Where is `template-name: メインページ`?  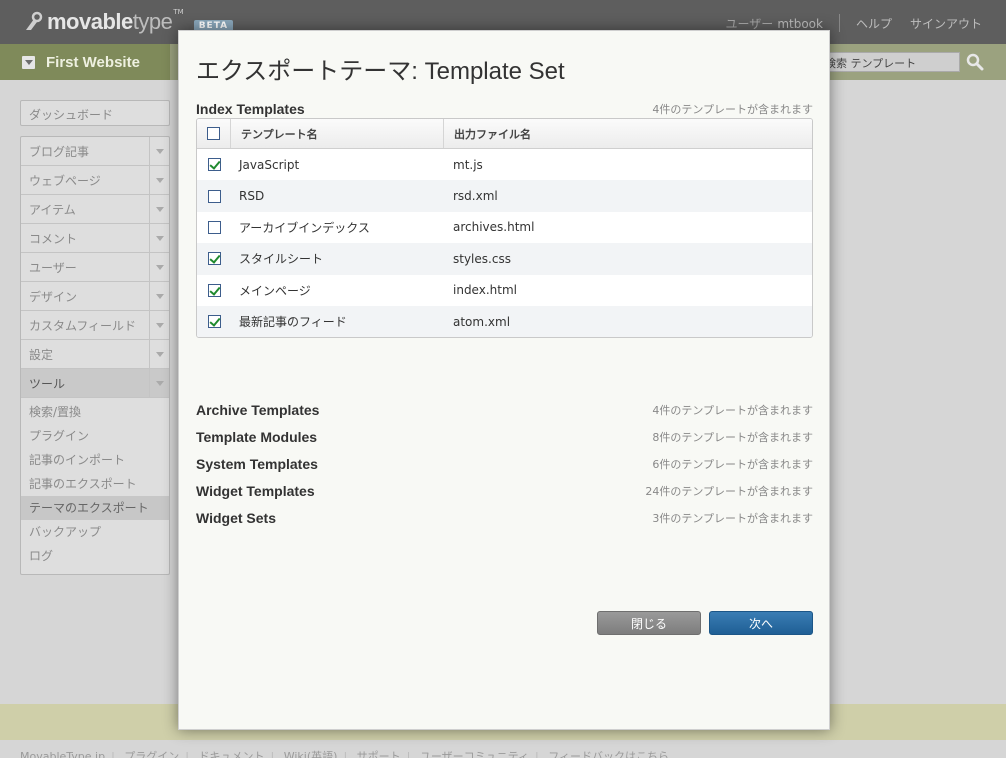 template-name: メインページ is located at coordinates (275, 290).